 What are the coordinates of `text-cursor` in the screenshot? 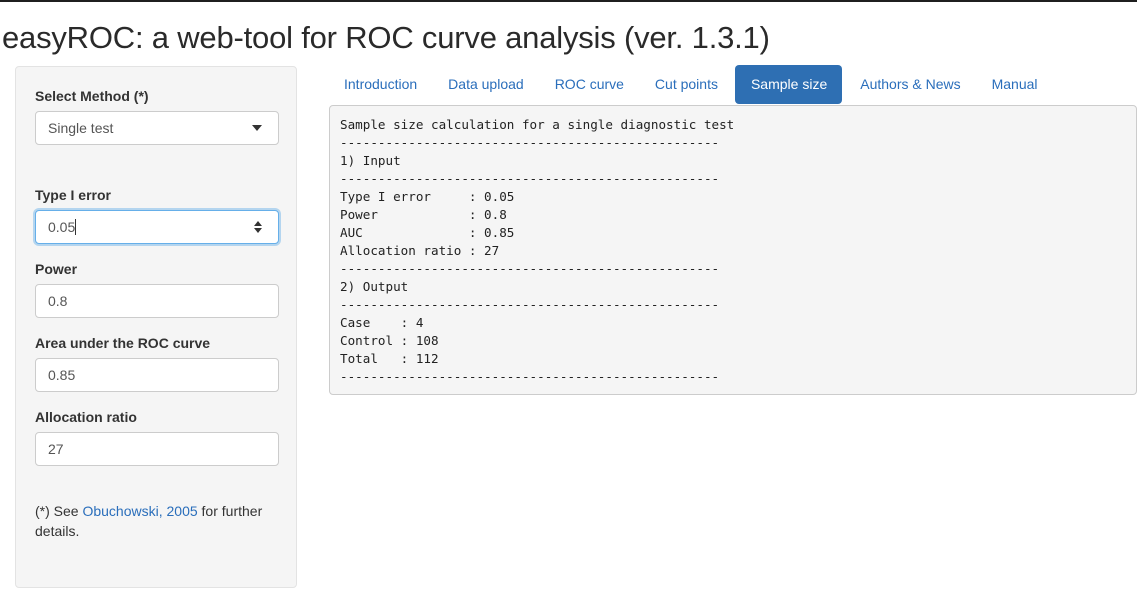 It's located at (76, 227).